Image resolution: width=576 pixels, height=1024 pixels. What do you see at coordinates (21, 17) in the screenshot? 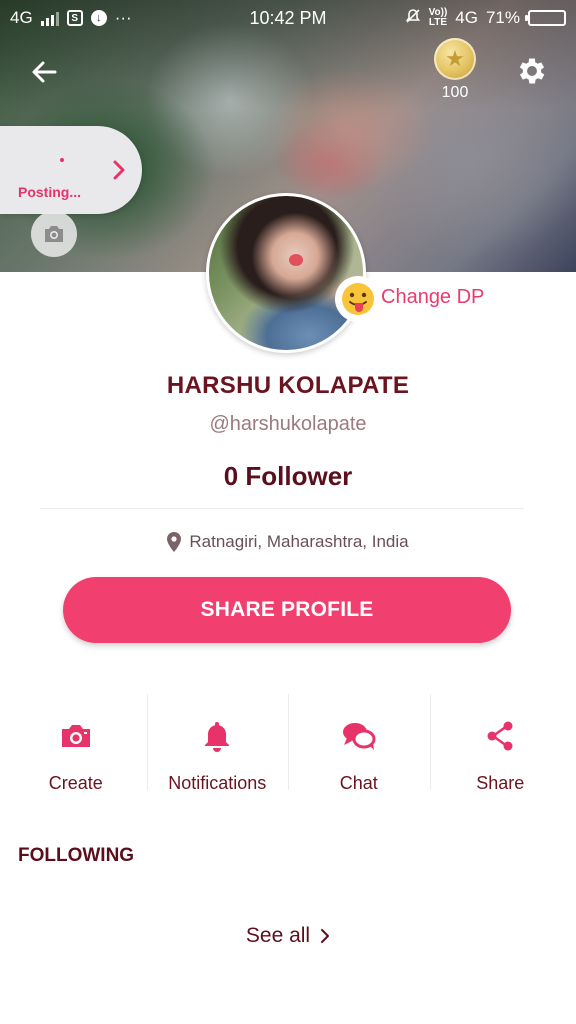
I see `network-label: 4G` at bounding box center [21, 17].